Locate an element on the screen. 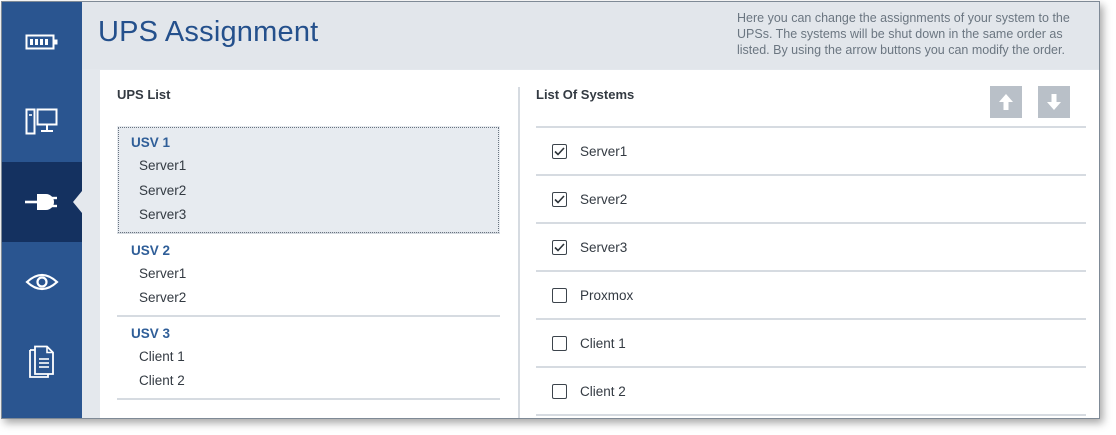 The width and height of the screenshot is (1116, 435). ups-name: USV 1 is located at coordinates (308, 143).